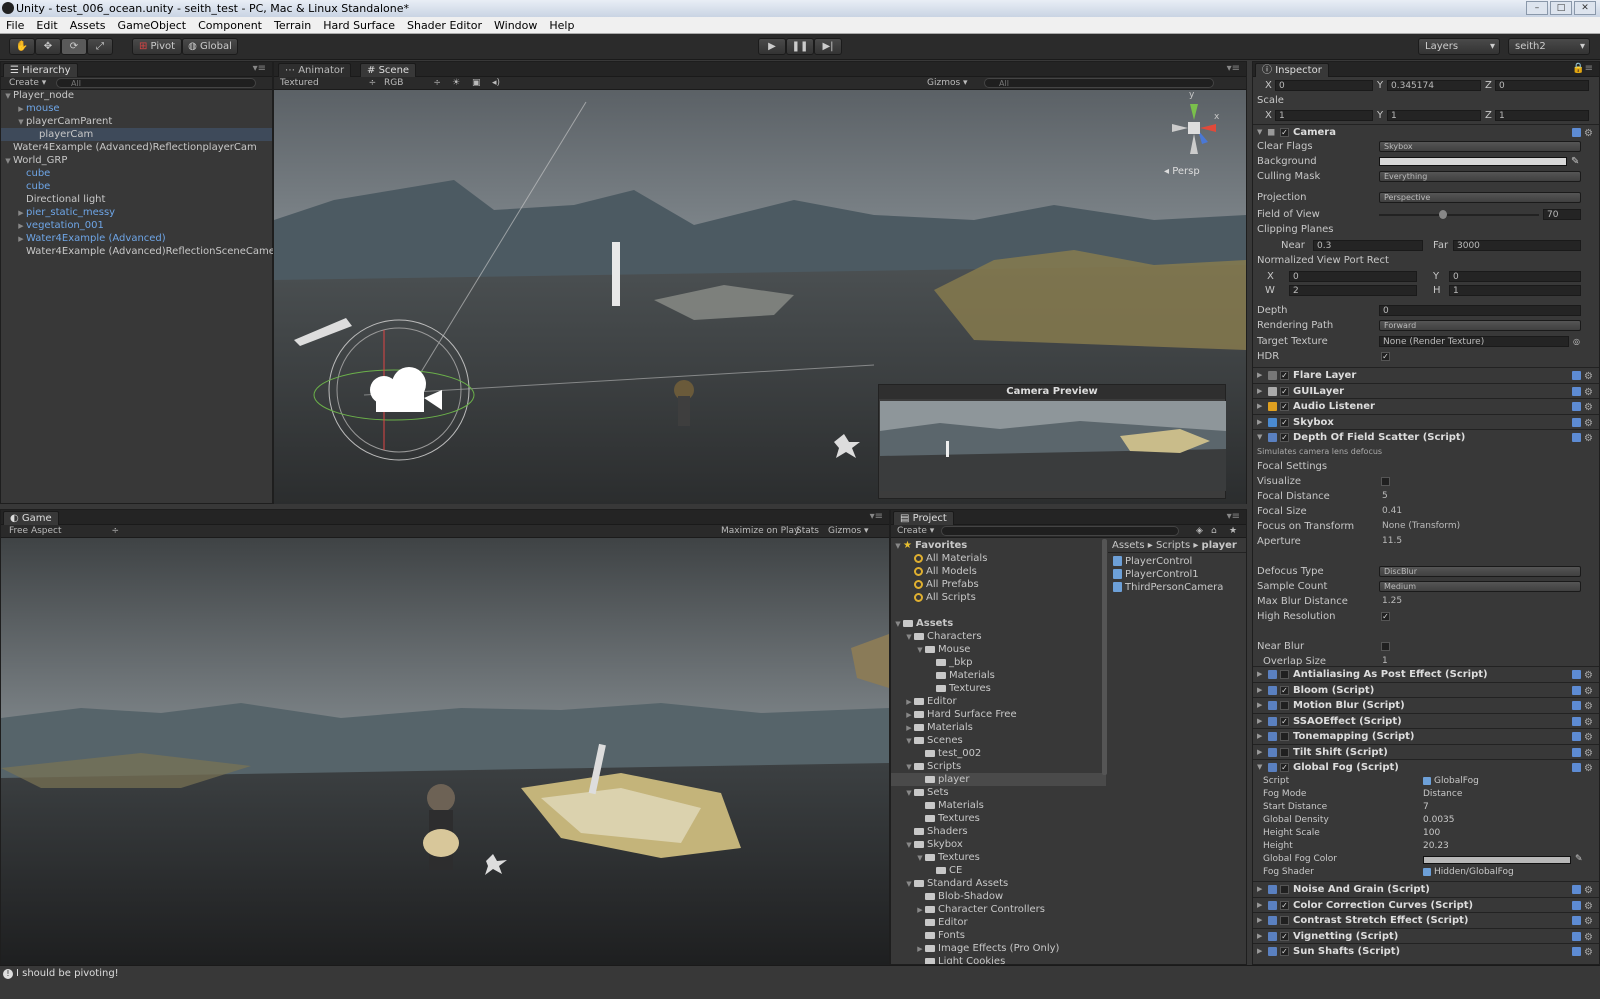 Image resolution: width=1600 pixels, height=999 pixels. What do you see at coordinates (998, 766) in the screenshot?
I see `project-tree-item: ▼ Scripts` at bounding box center [998, 766].